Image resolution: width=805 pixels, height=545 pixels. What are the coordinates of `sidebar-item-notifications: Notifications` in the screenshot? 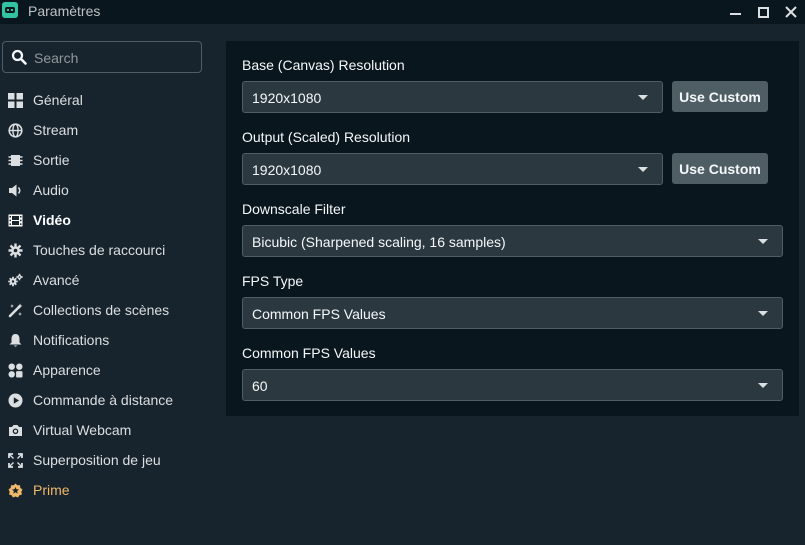 It's located at (107, 340).